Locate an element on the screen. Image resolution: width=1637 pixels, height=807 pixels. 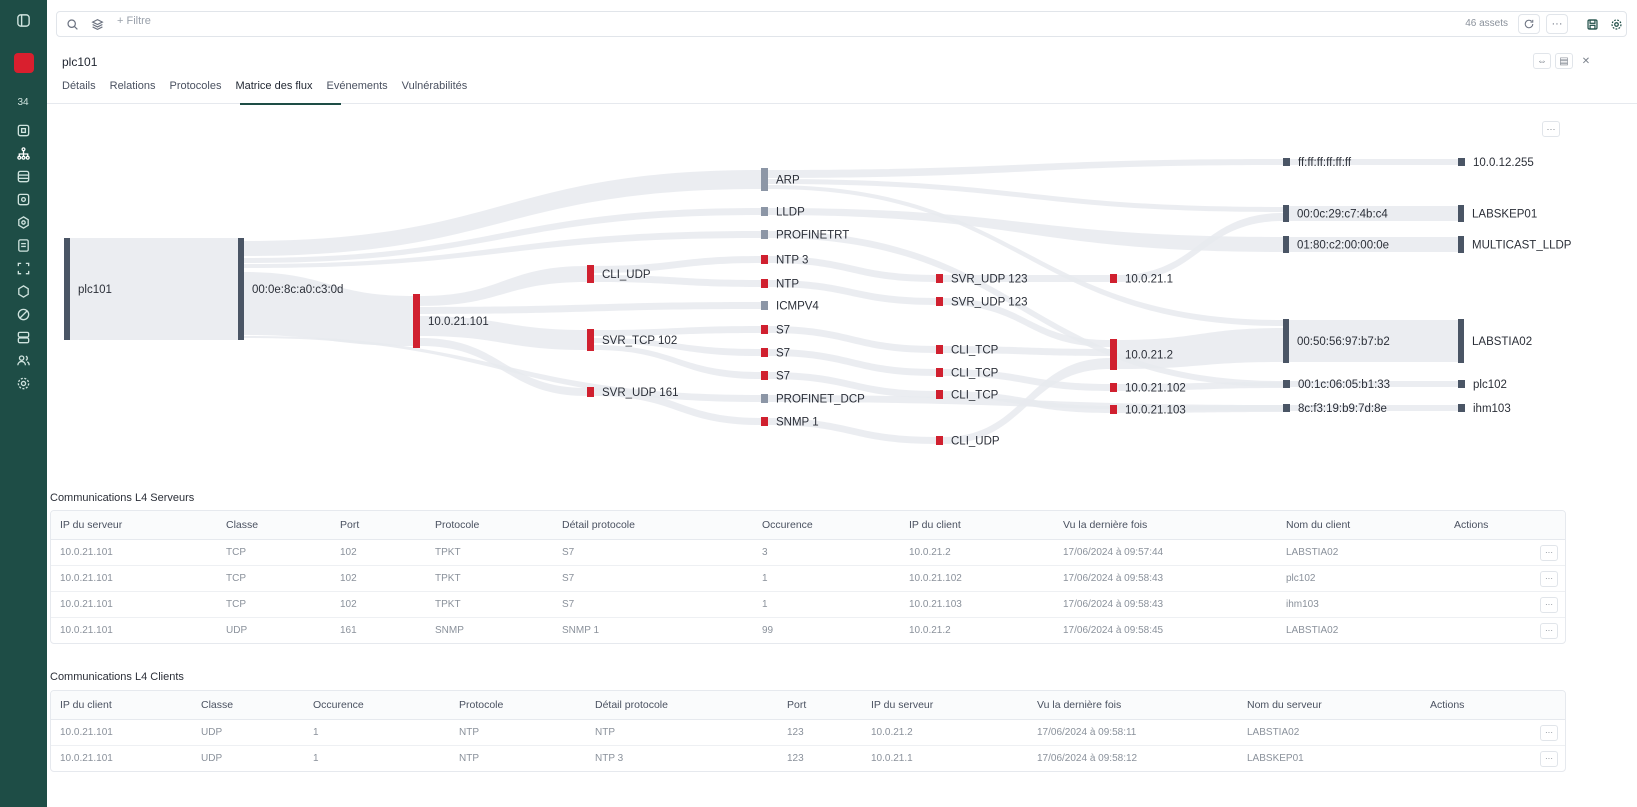
client-column-header: Occurence is located at coordinates (377, 705).